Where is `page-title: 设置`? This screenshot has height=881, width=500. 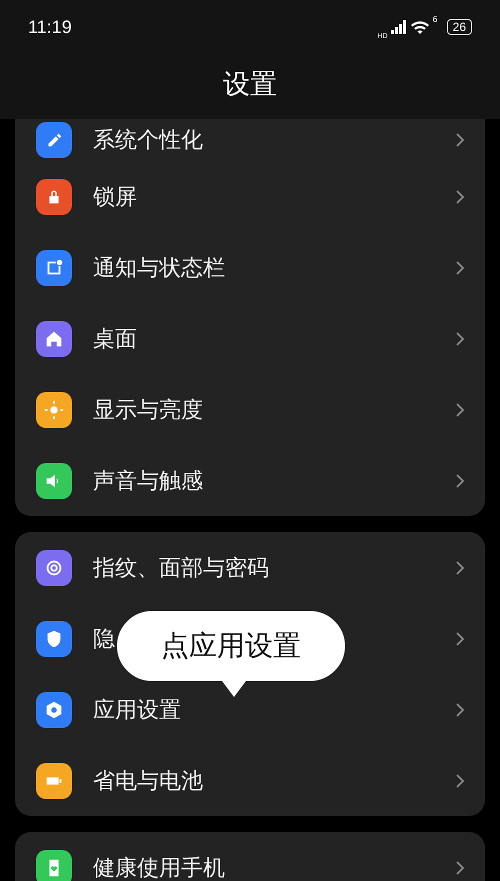
page-title: 设置 is located at coordinates (250, 85).